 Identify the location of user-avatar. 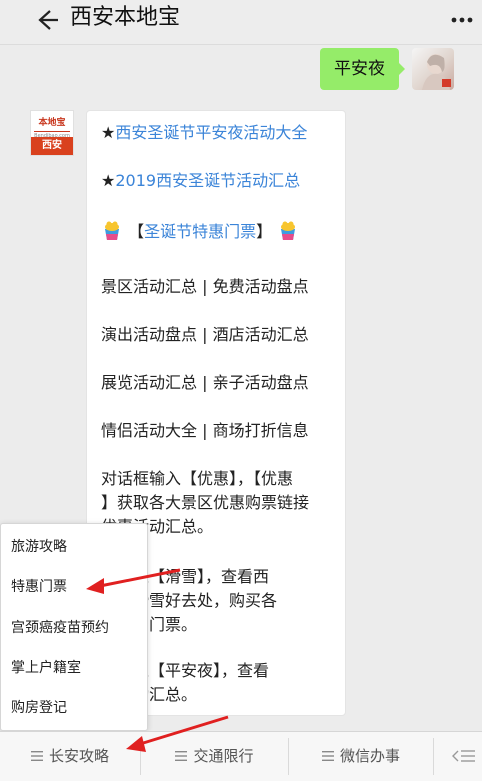
(433, 69).